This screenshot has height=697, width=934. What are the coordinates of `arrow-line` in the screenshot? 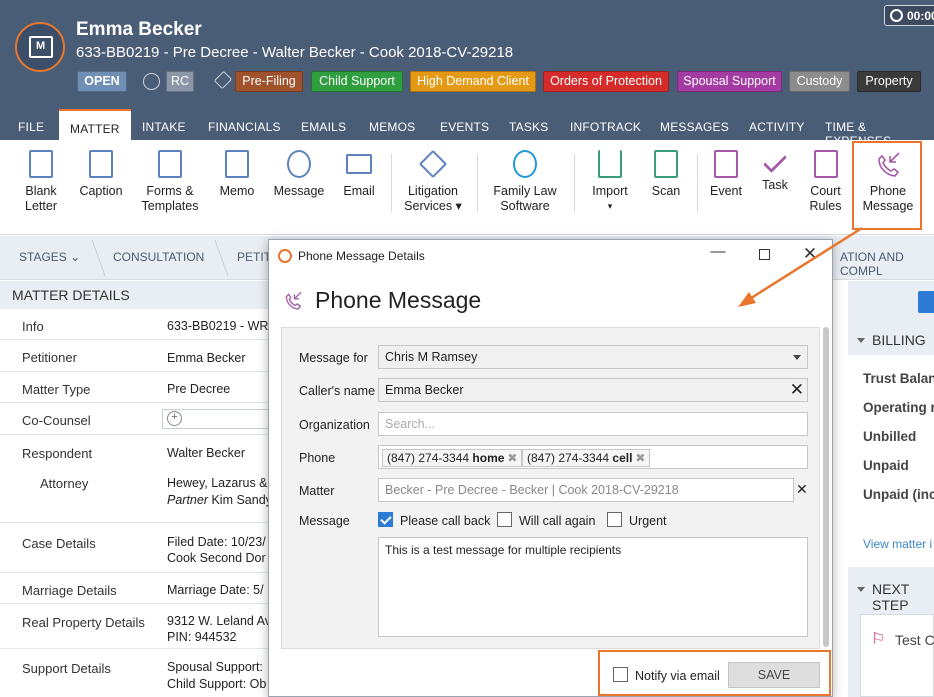 It's located at (805, 264).